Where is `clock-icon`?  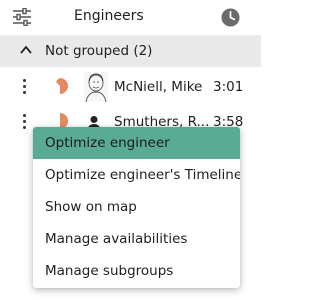 clock-icon is located at coordinates (230, 17).